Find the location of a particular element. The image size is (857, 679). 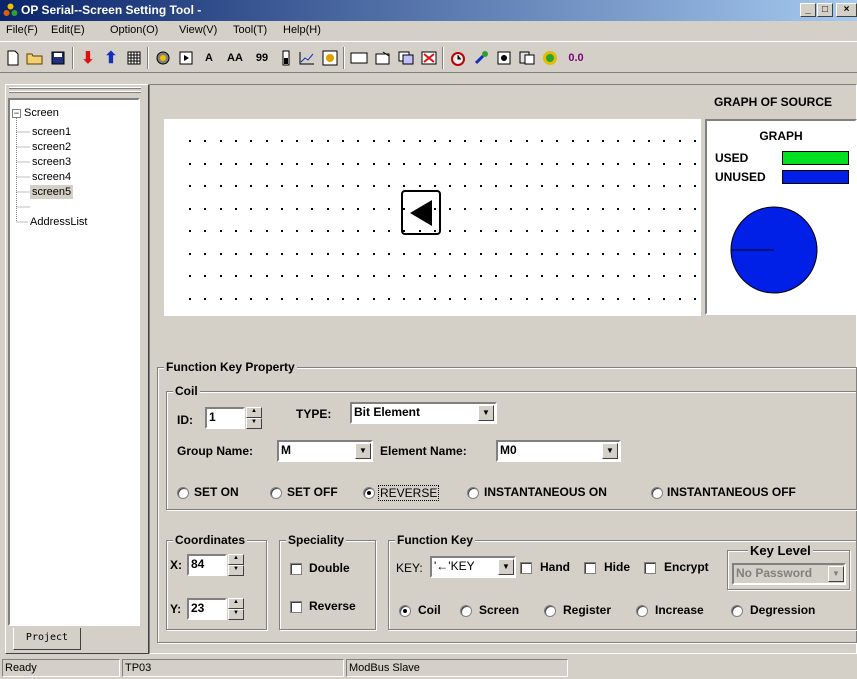

hand-label: Hand is located at coordinates (555, 567).